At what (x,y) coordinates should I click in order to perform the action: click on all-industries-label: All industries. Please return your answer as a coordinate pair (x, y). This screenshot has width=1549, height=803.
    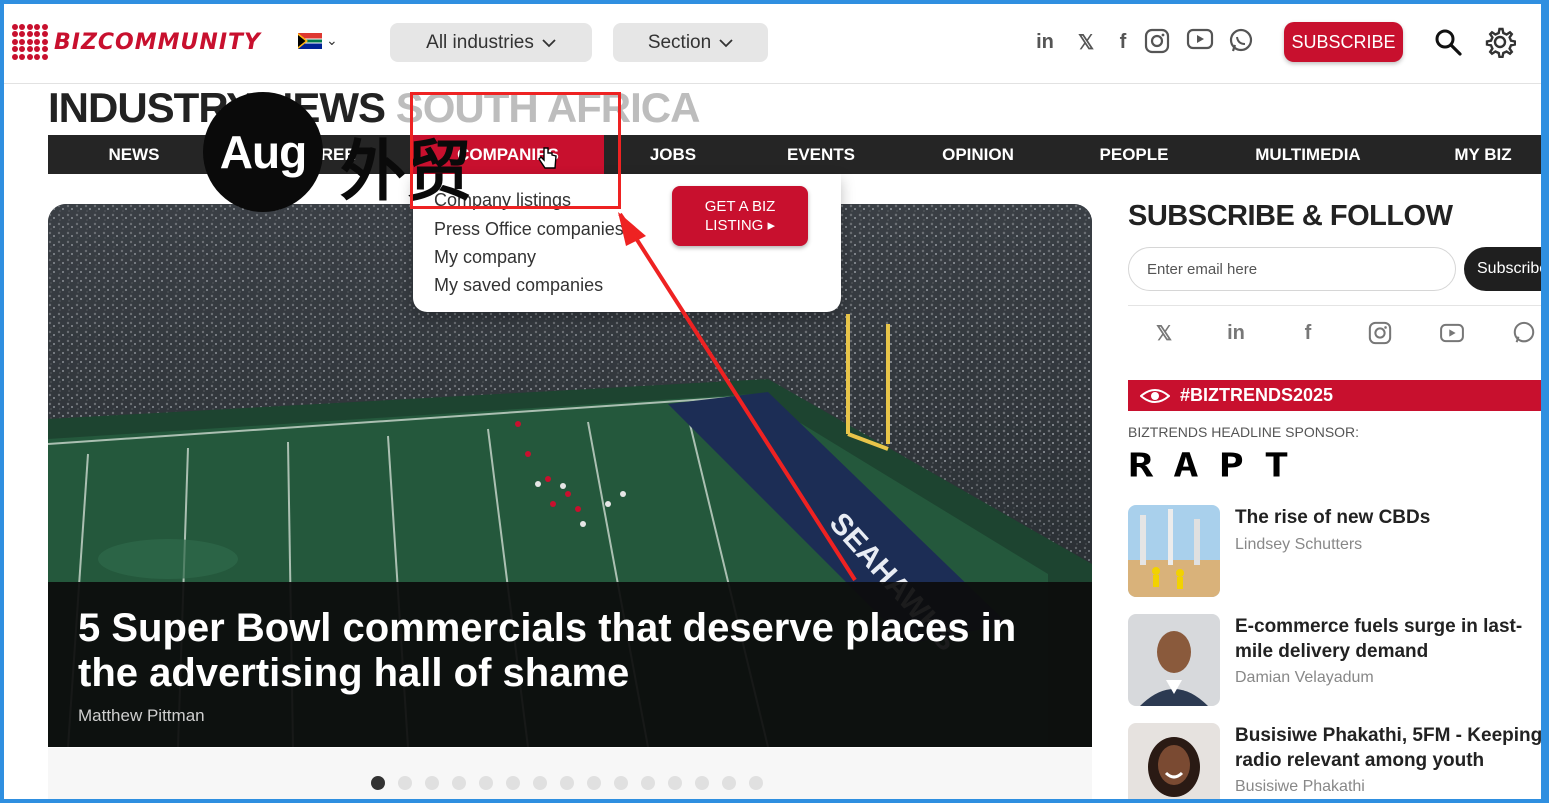
    Looking at the image, I should click on (480, 42).